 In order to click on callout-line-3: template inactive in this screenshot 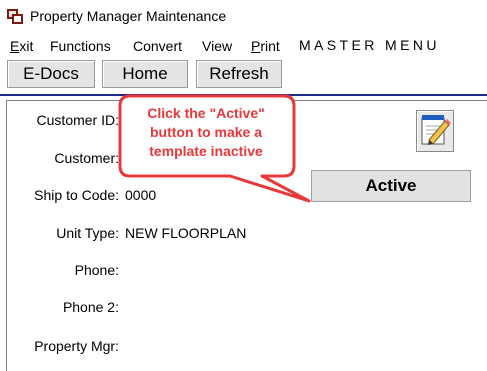, I will do `click(206, 151)`.